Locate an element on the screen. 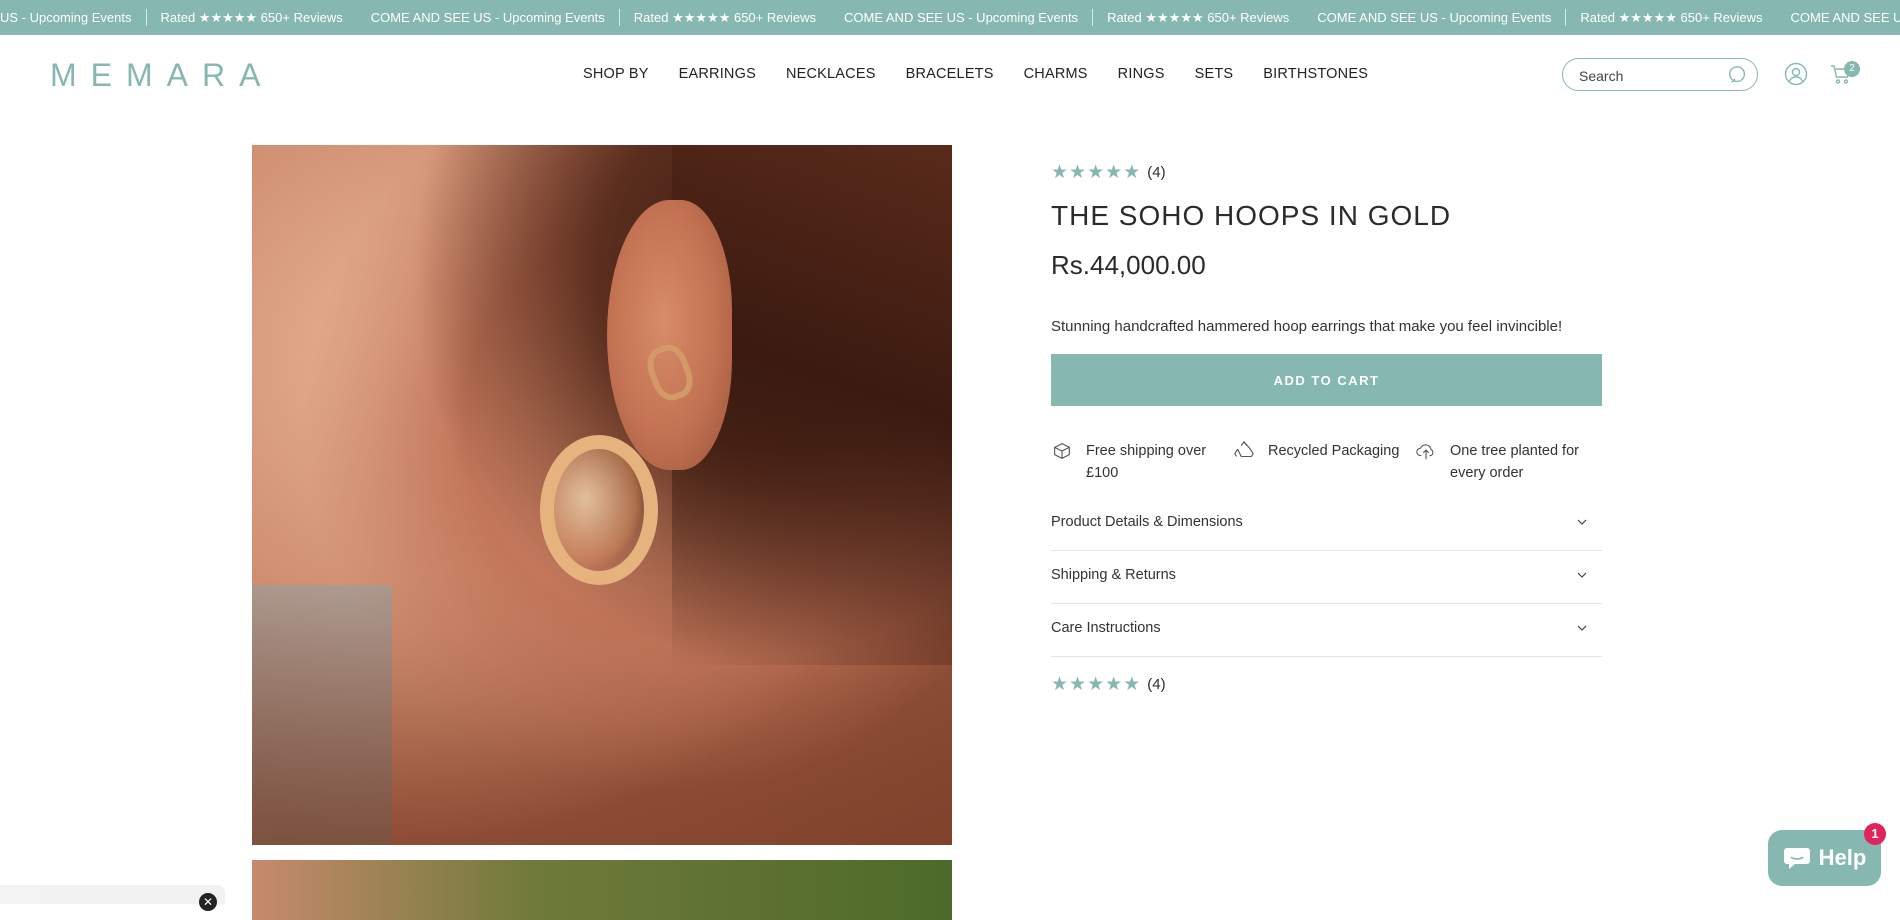  accordion-product-details: Product Details & Dimensions is located at coordinates (1326, 524).